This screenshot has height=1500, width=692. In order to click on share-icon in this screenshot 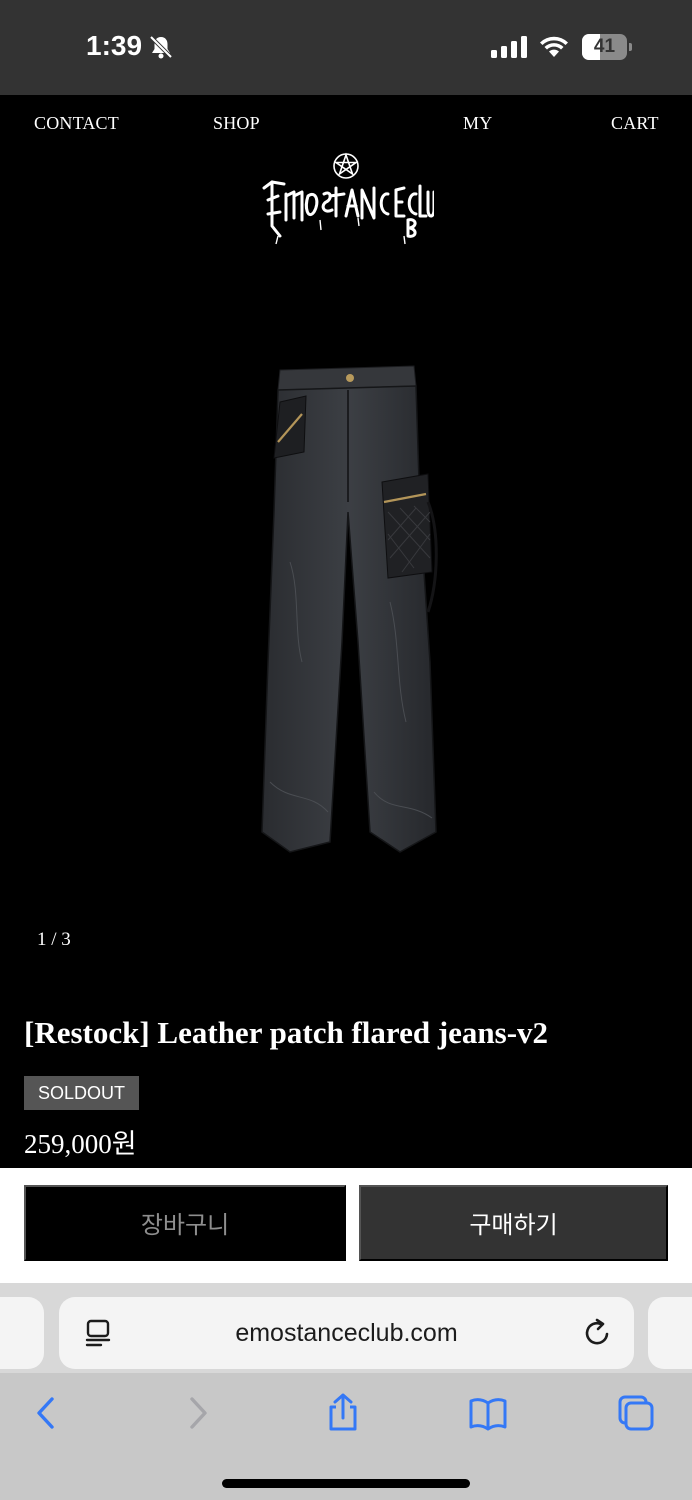, I will do `click(343, 1413)`.